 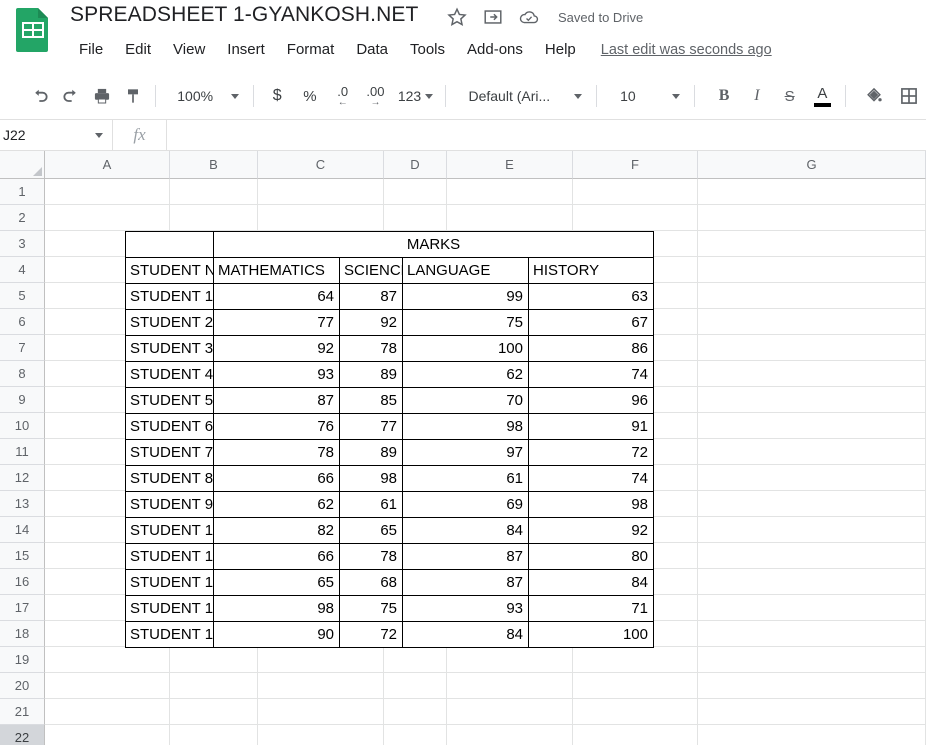 What do you see at coordinates (812, 270) in the screenshot?
I see `cell-G4` at bounding box center [812, 270].